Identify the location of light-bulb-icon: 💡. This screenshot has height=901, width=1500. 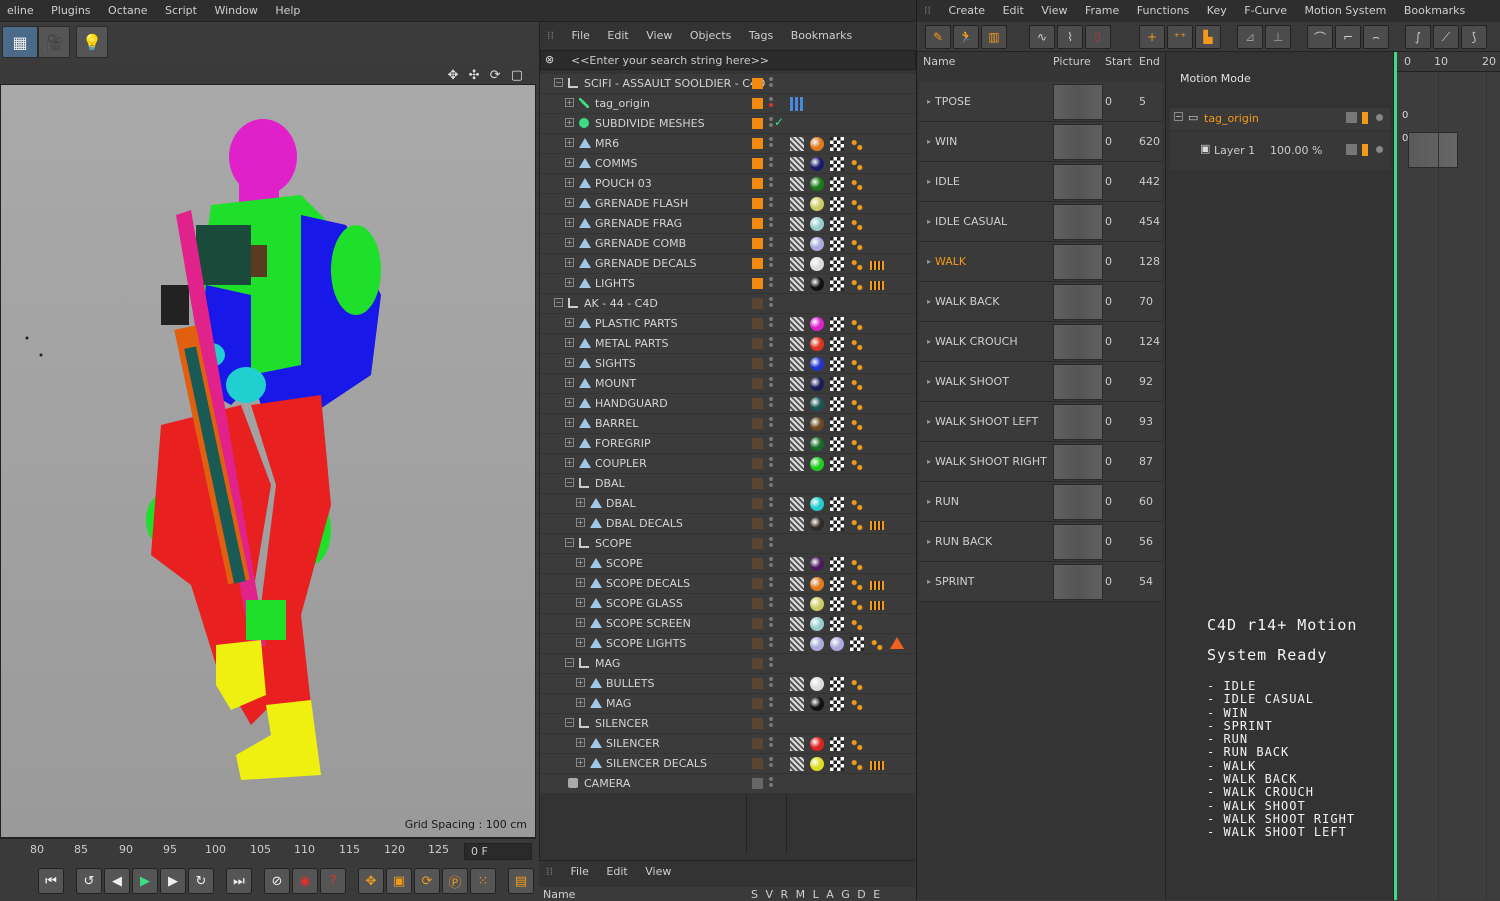
(92, 42).